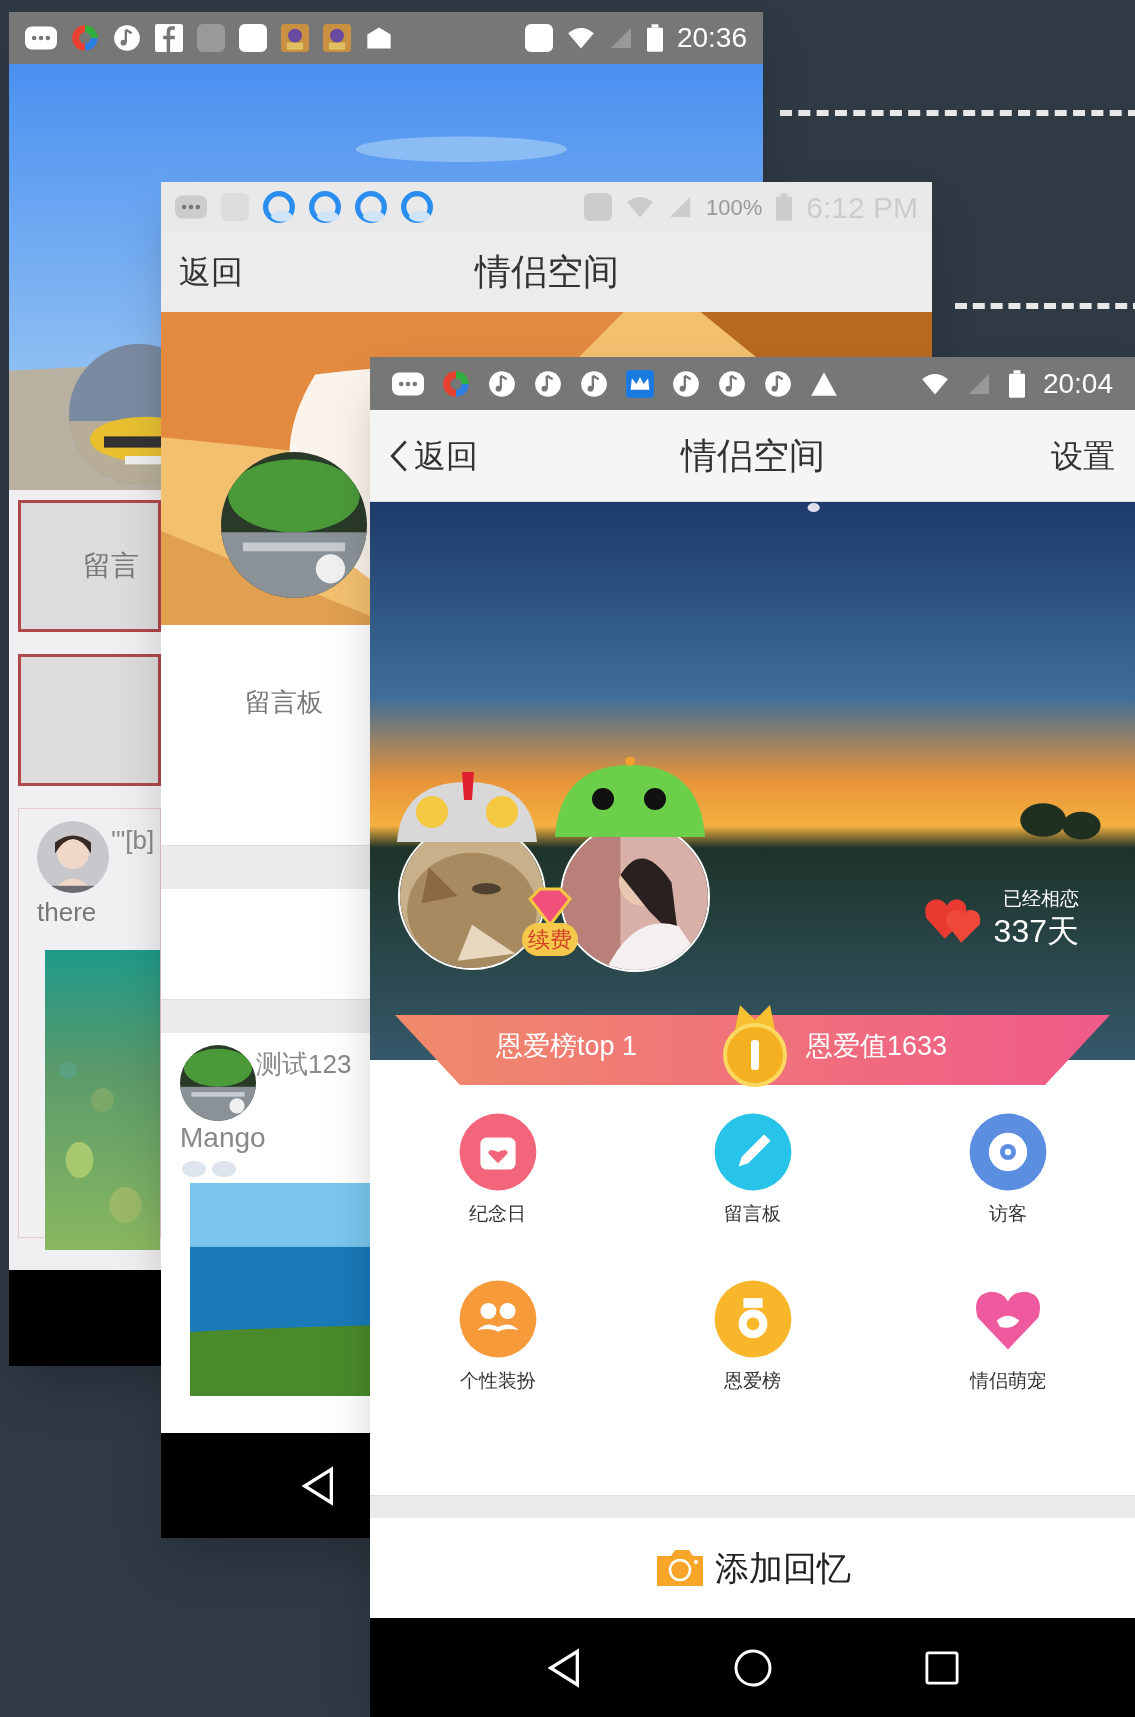  What do you see at coordinates (752, 1318) in the screenshot?
I see `medal-icon` at bounding box center [752, 1318].